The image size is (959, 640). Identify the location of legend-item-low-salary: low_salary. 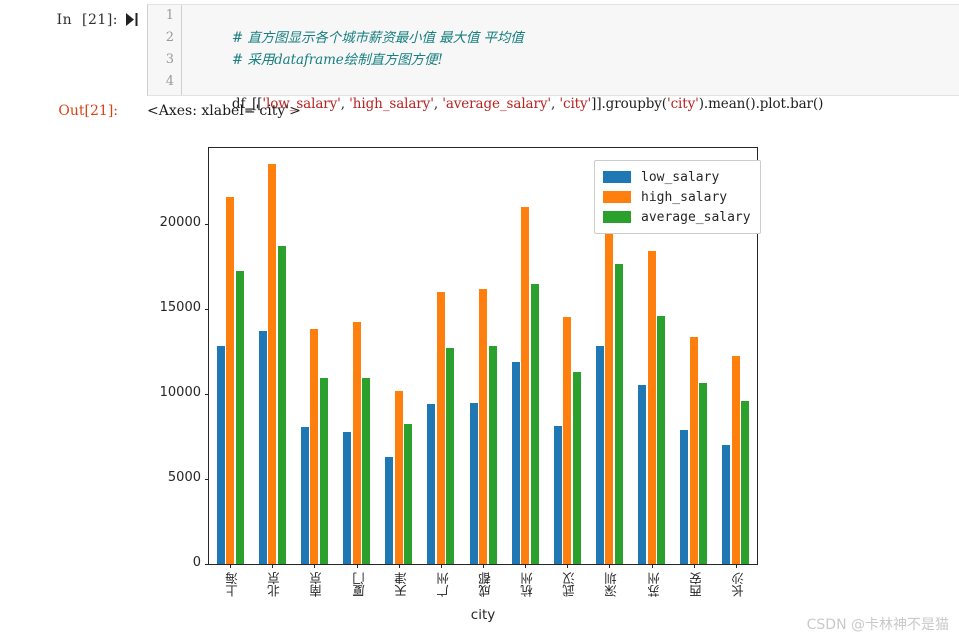
(677, 177).